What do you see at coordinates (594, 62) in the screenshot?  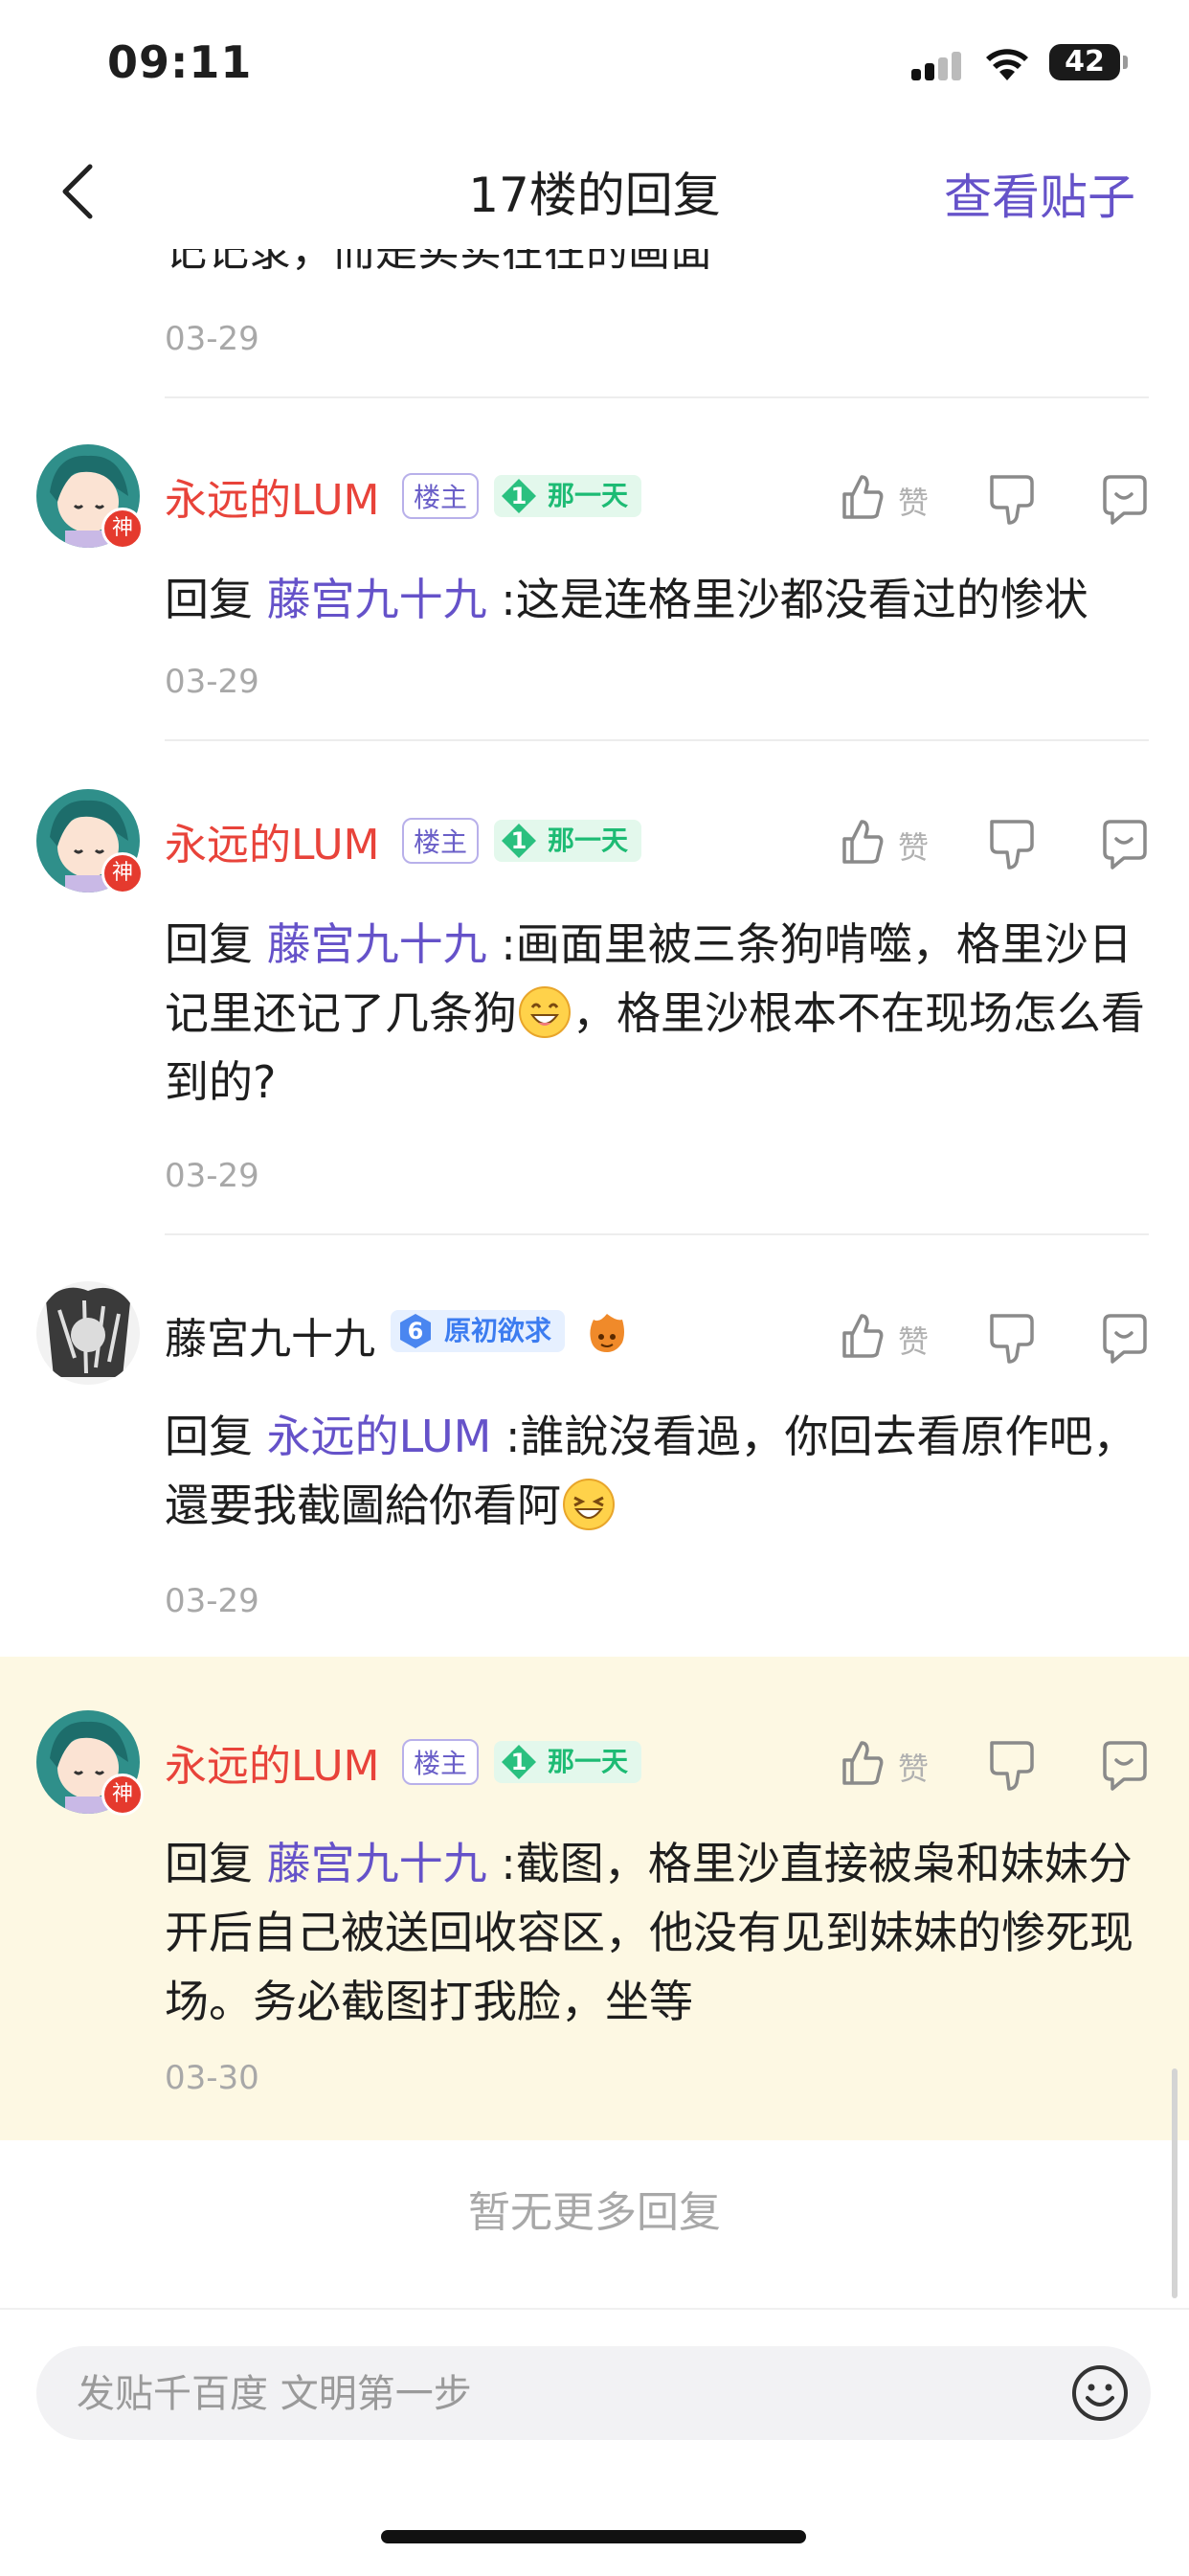 I see `status-bar: 09:11 42` at bounding box center [594, 62].